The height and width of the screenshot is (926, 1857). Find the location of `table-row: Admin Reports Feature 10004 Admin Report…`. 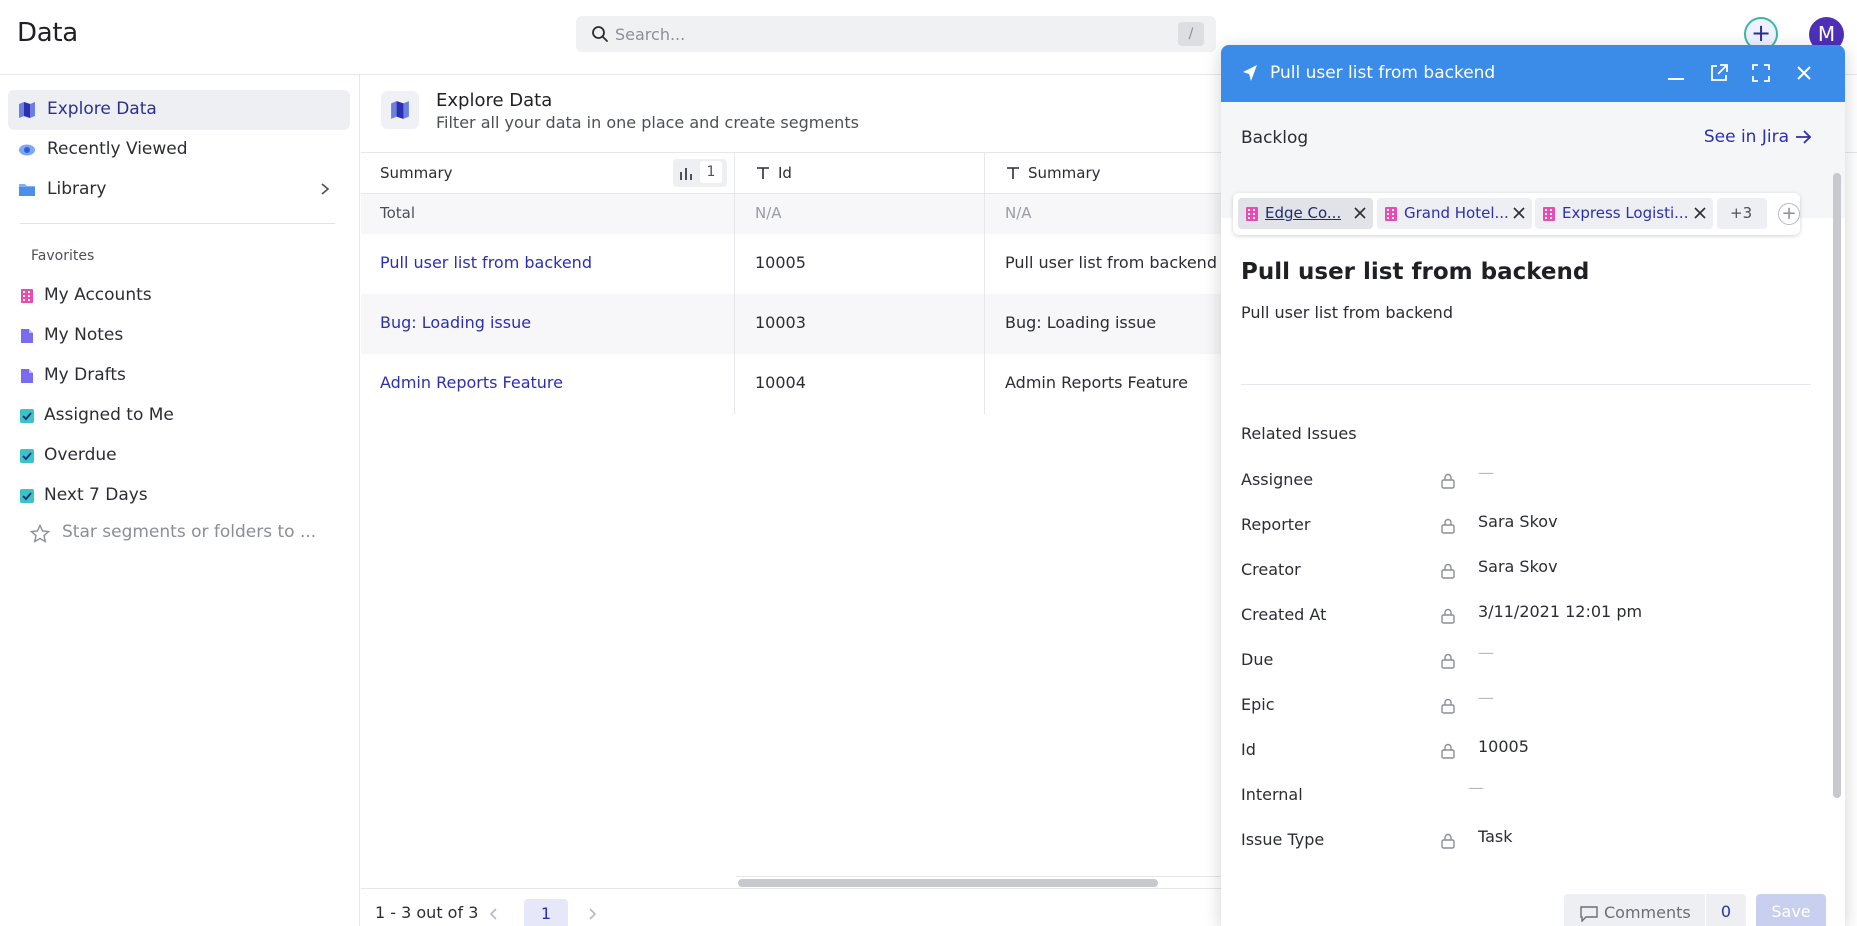

table-row: Admin Reports Feature 10004 Admin Report… is located at coordinates (791, 384).